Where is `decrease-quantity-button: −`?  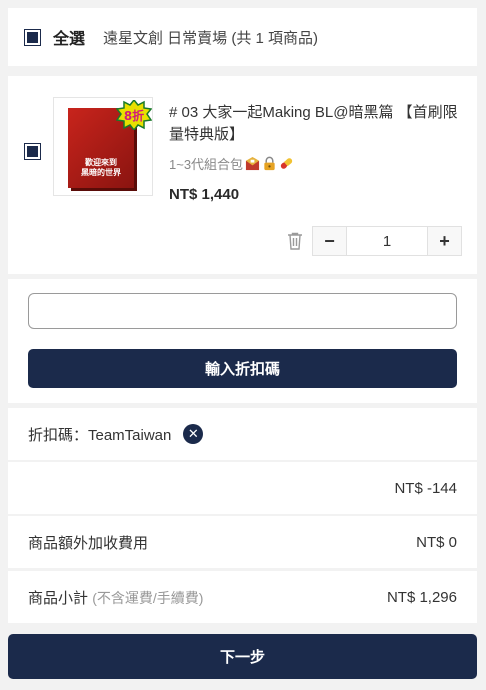 decrease-quantity-button: − is located at coordinates (329, 241).